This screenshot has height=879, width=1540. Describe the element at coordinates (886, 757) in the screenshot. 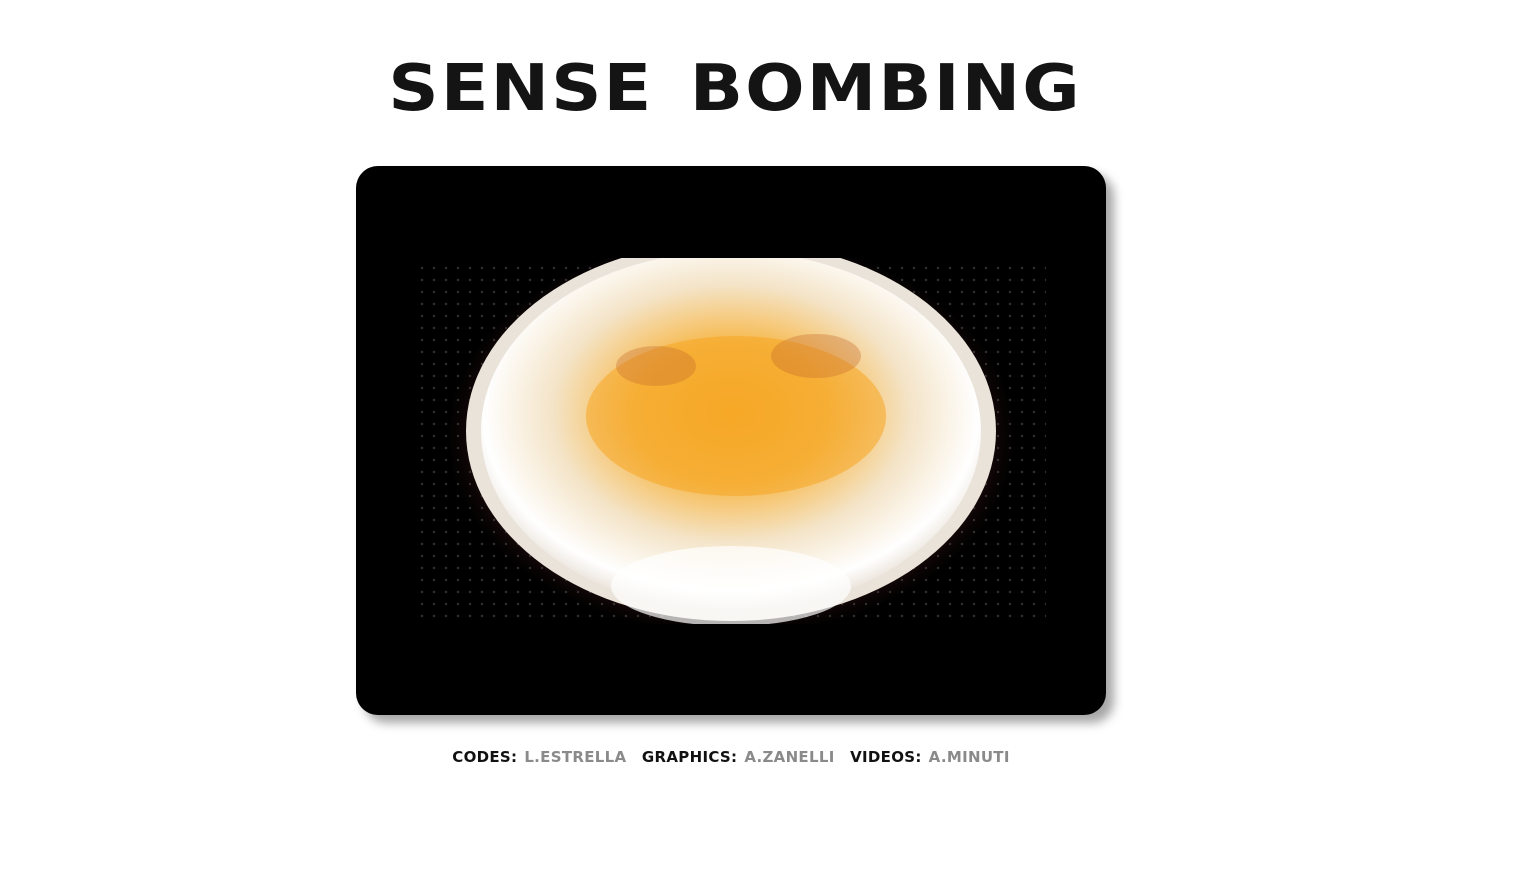

I see `credit-label-videos: VIDEOS:` at that location.